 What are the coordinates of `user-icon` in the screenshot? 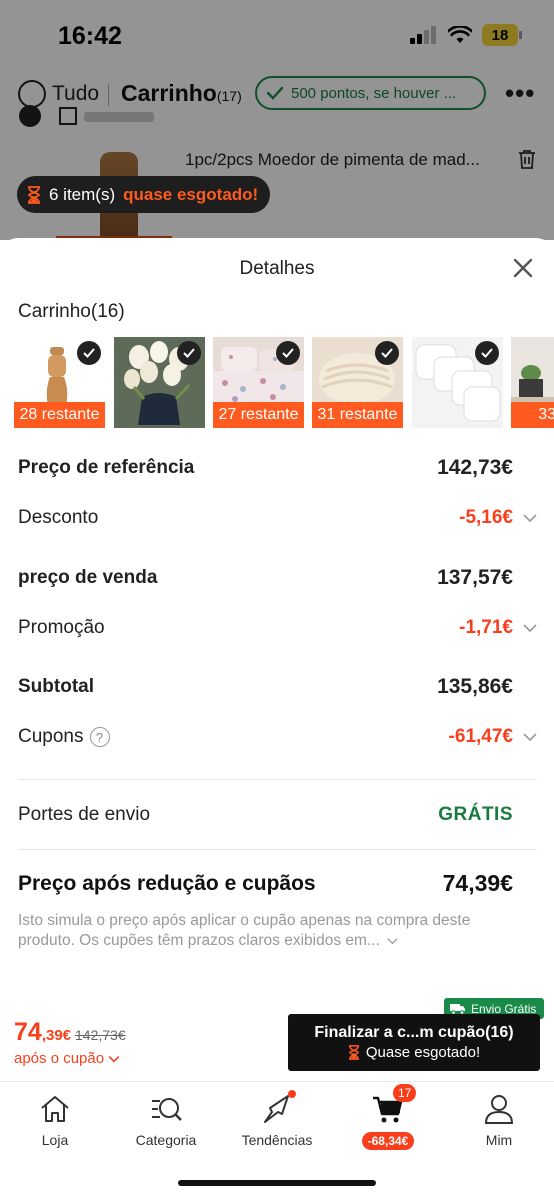 It's located at (499, 1109).